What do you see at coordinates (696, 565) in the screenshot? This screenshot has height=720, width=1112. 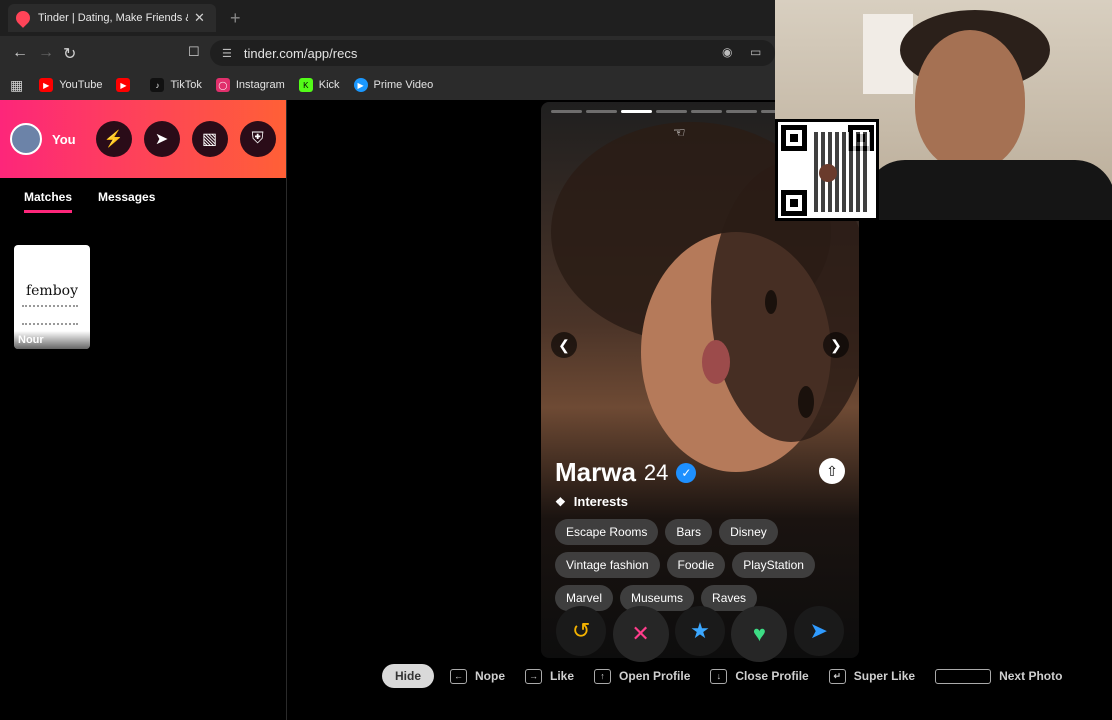 I see `interest-chip: Foodie` at bounding box center [696, 565].